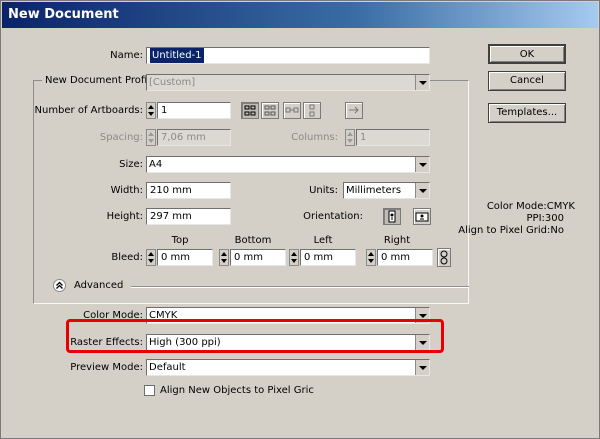  What do you see at coordinates (350, 137) in the screenshot?
I see `columns-stepper` at bounding box center [350, 137].